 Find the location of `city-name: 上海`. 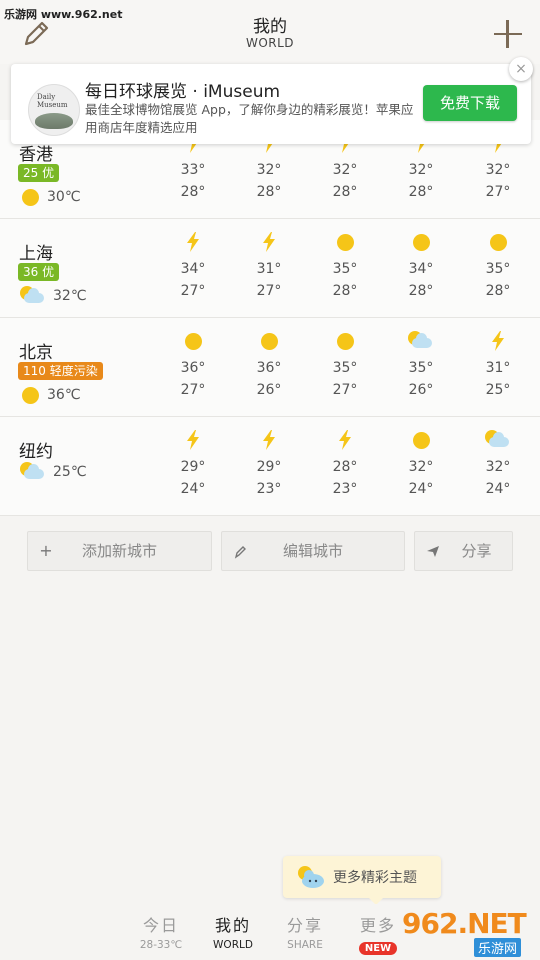

city-name: 上海 is located at coordinates (36, 254).